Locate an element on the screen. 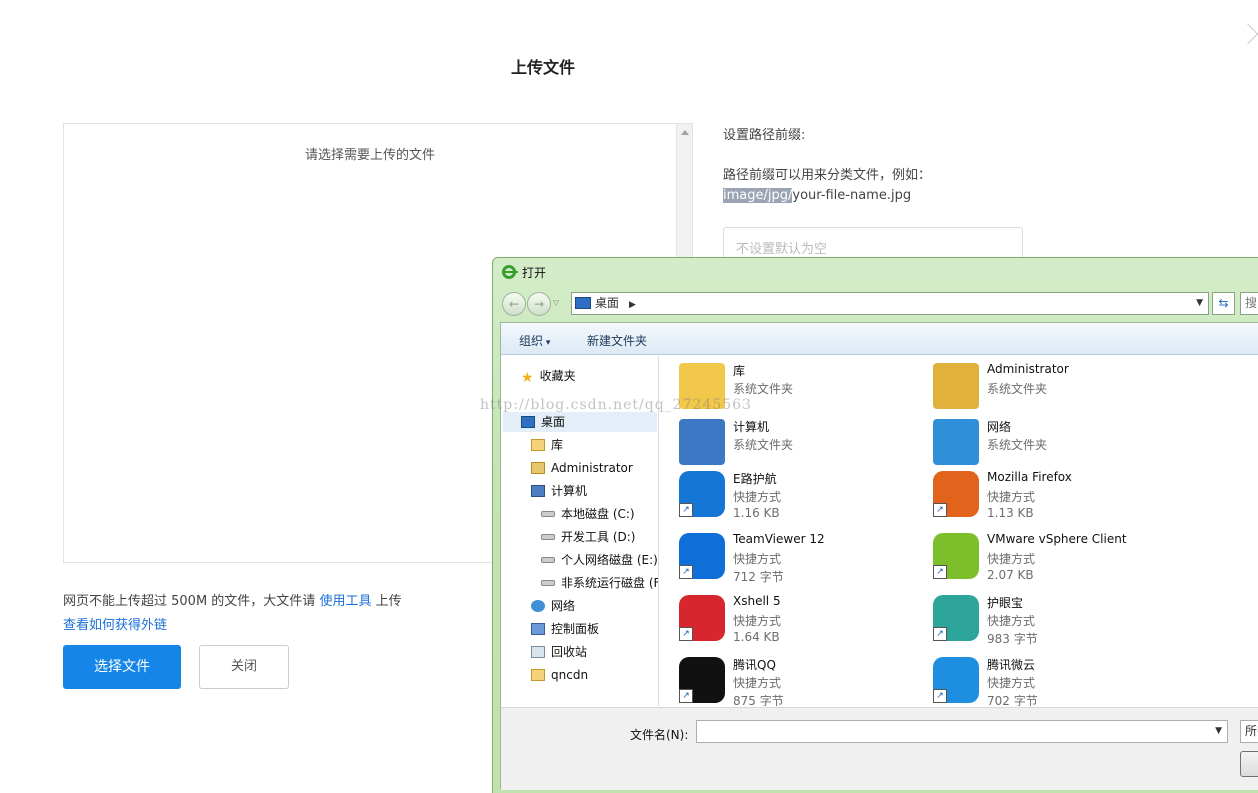 This screenshot has width=1258, height=793. nav-item-drive-d: 开发工具 (D:) is located at coordinates (588, 537).